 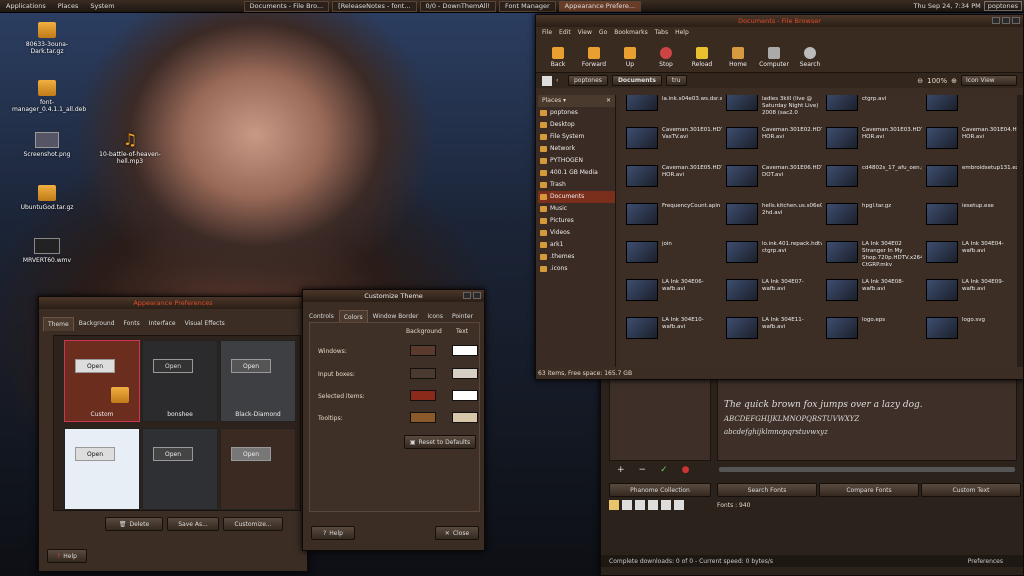 What do you see at coordinates (576, 173) in the screenshot?
I see `place-media: 400.1 GB Media` at bounding box center [576, 173].